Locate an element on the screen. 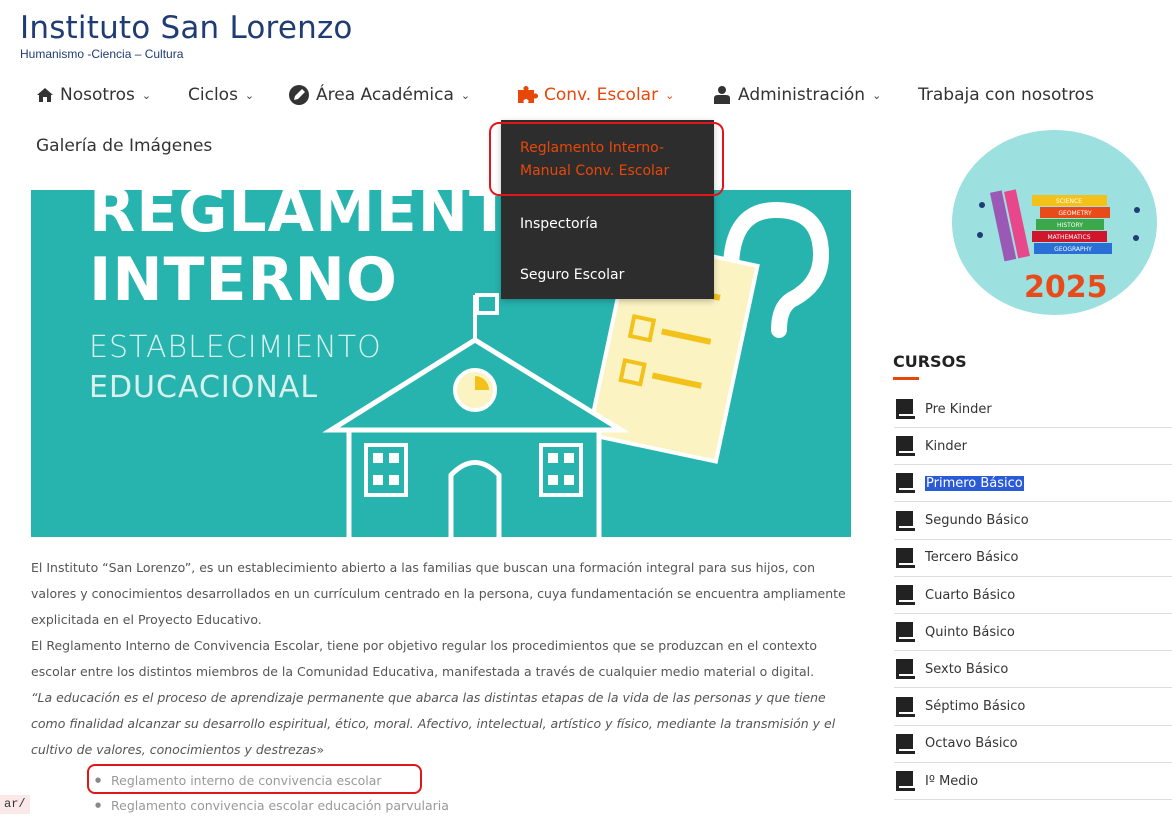  hero-title-line1: REGLAMENTO is located at coordinates (326, 218).